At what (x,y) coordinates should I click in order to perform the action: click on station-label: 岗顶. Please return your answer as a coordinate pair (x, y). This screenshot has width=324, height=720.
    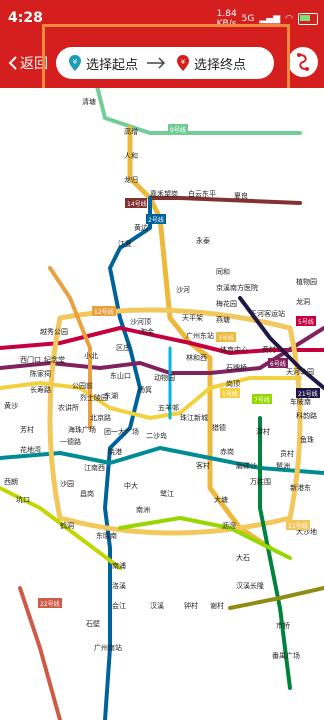
    Looking at the image, I should click on (233, 384).